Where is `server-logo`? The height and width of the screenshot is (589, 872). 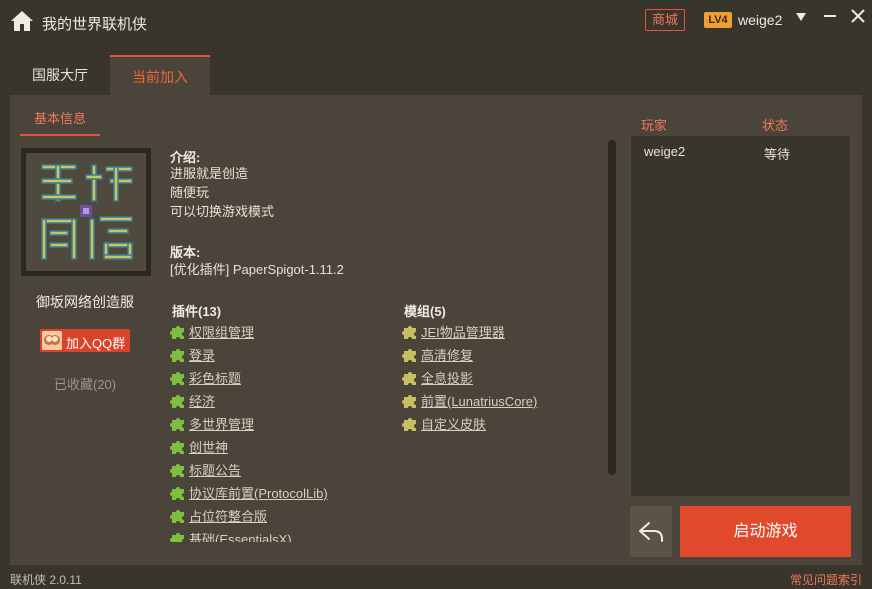
server-logo is located at coordinates (86, 212).